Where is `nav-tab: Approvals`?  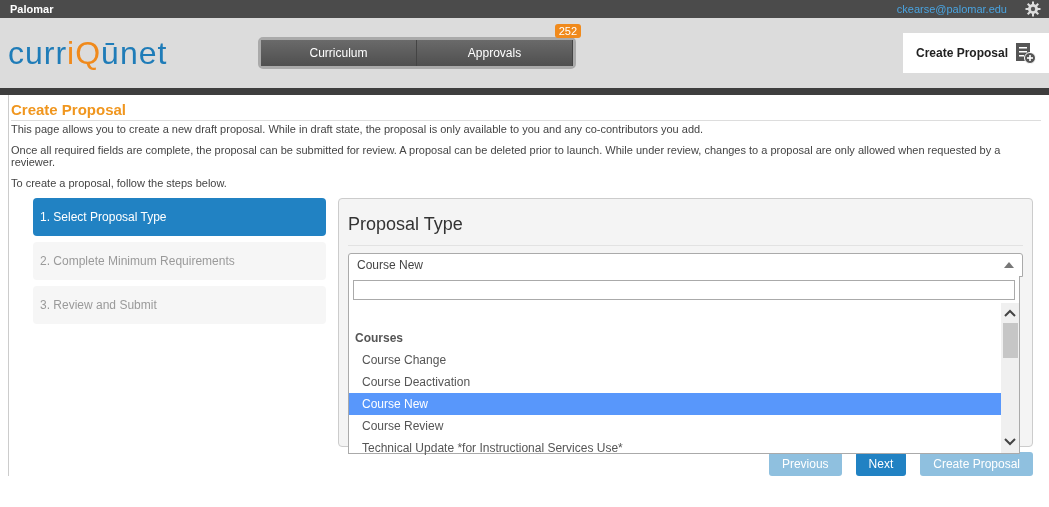
nav-tab: Approvals is located at coordinates (495, 53).